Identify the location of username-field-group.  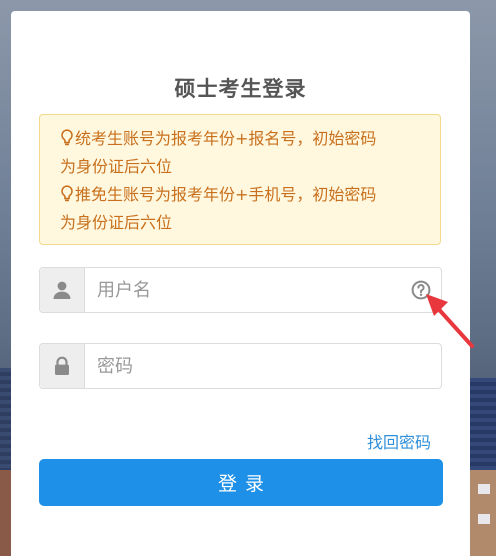
(240, 290).